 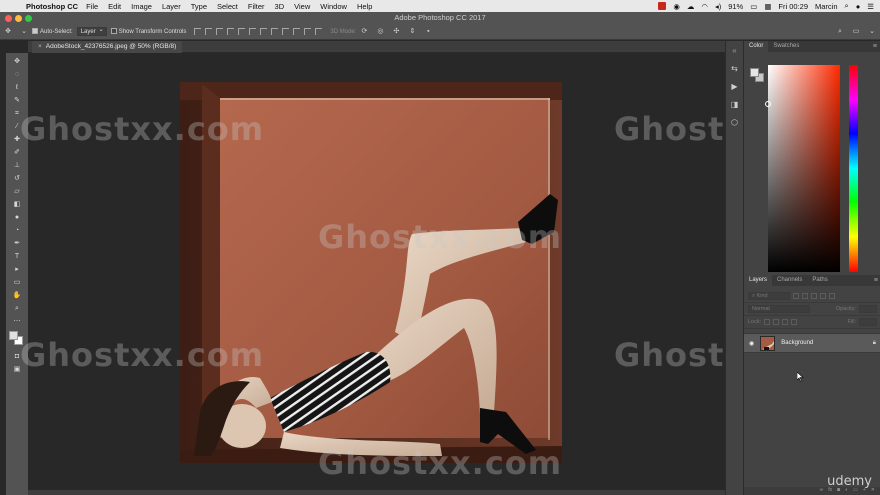 What do you see at coordinates (17, 321) in the screenshot?
I see `edit-toolbar-icon: ⋯` at bounding box center [17, 321].